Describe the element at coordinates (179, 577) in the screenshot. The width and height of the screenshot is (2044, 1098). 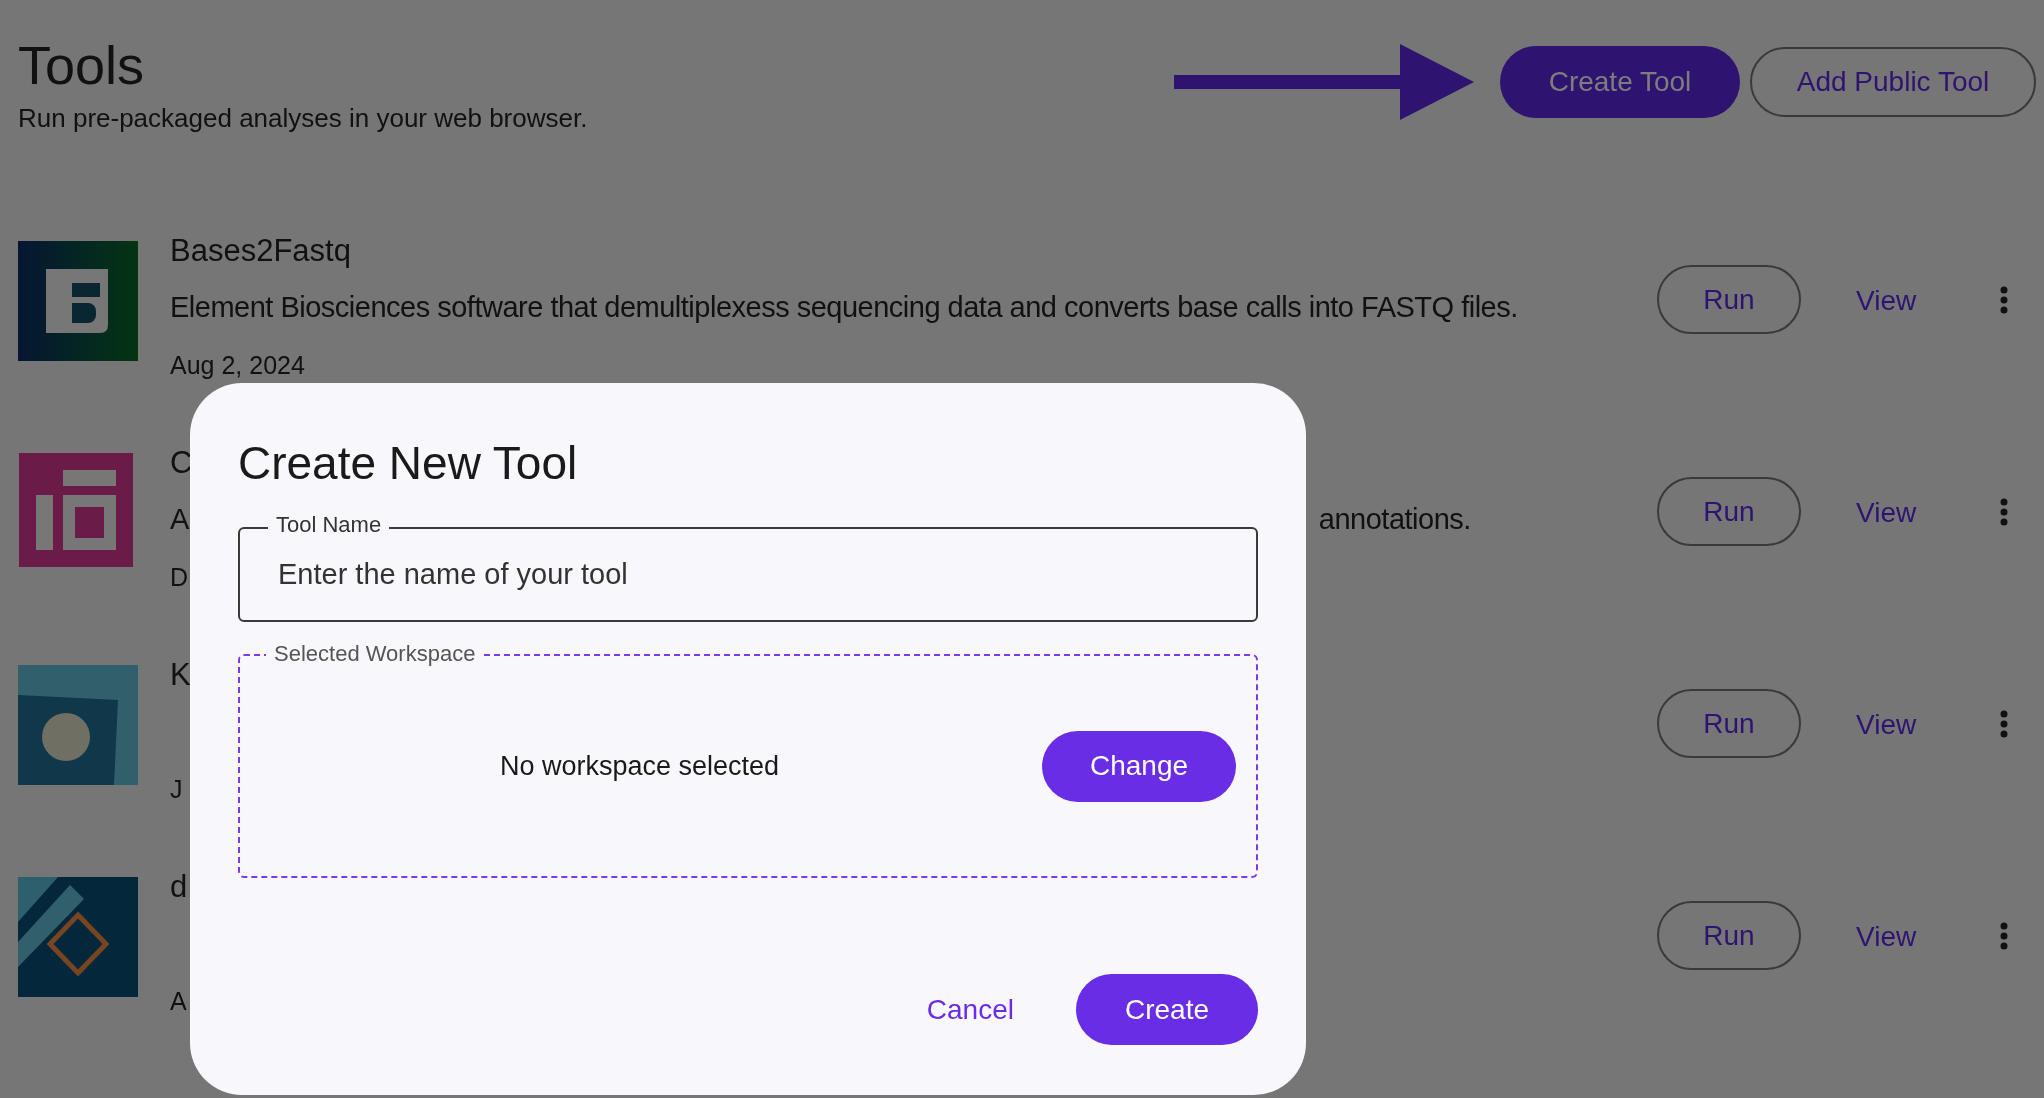
I see `tool-date: D` at that location.